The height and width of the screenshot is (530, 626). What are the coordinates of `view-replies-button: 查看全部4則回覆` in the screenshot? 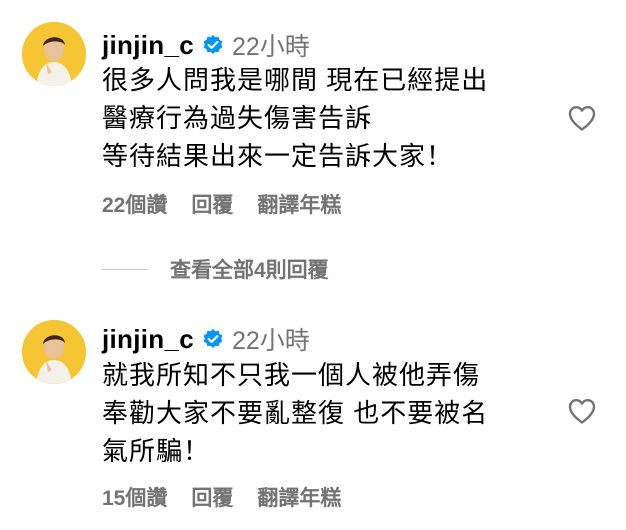 It's located at (215, 269).